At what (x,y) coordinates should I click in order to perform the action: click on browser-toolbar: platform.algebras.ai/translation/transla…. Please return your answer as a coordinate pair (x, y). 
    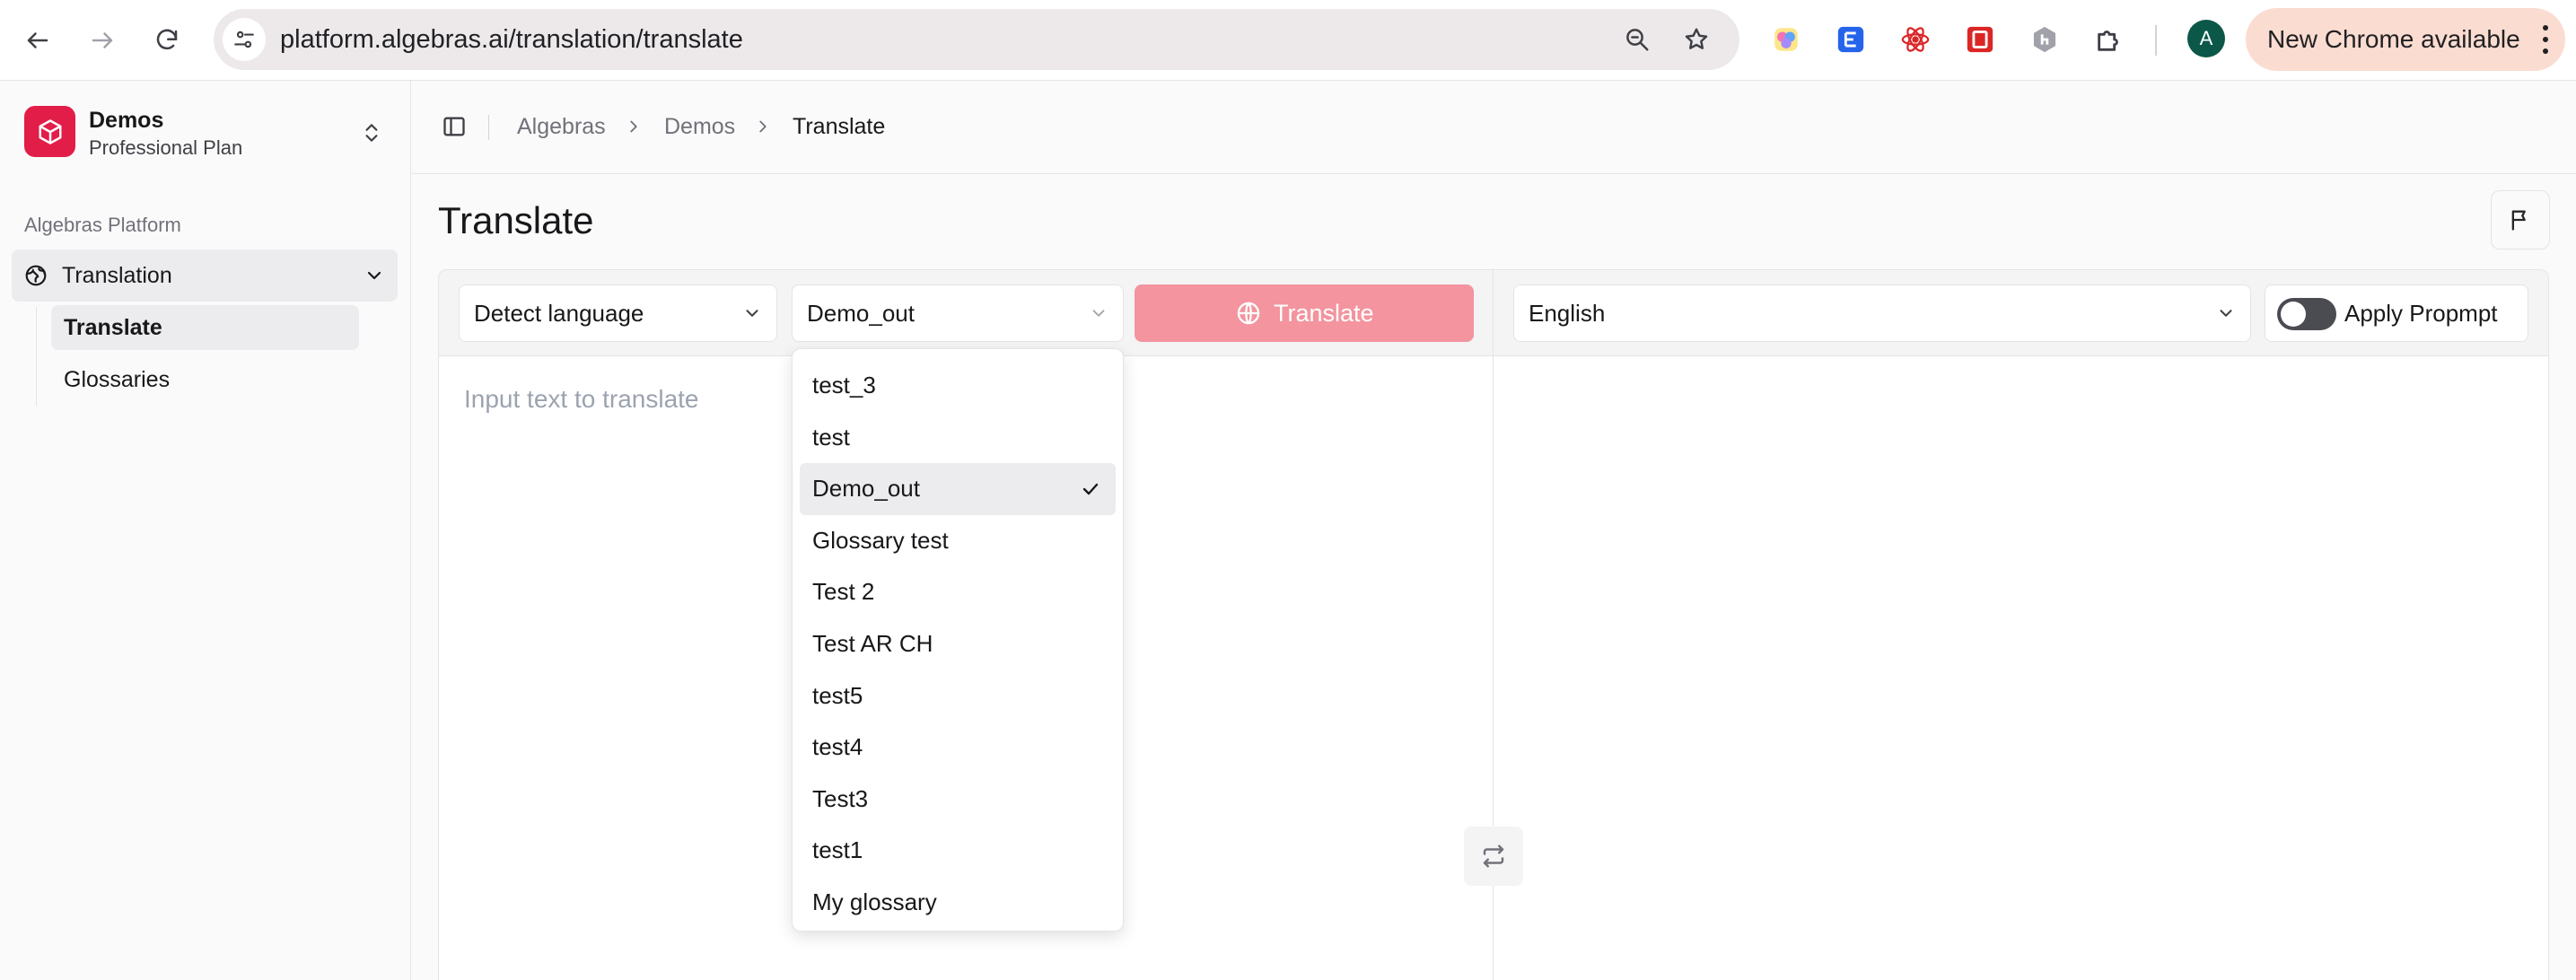
    Looking at the image, I should click on (1288, 41).